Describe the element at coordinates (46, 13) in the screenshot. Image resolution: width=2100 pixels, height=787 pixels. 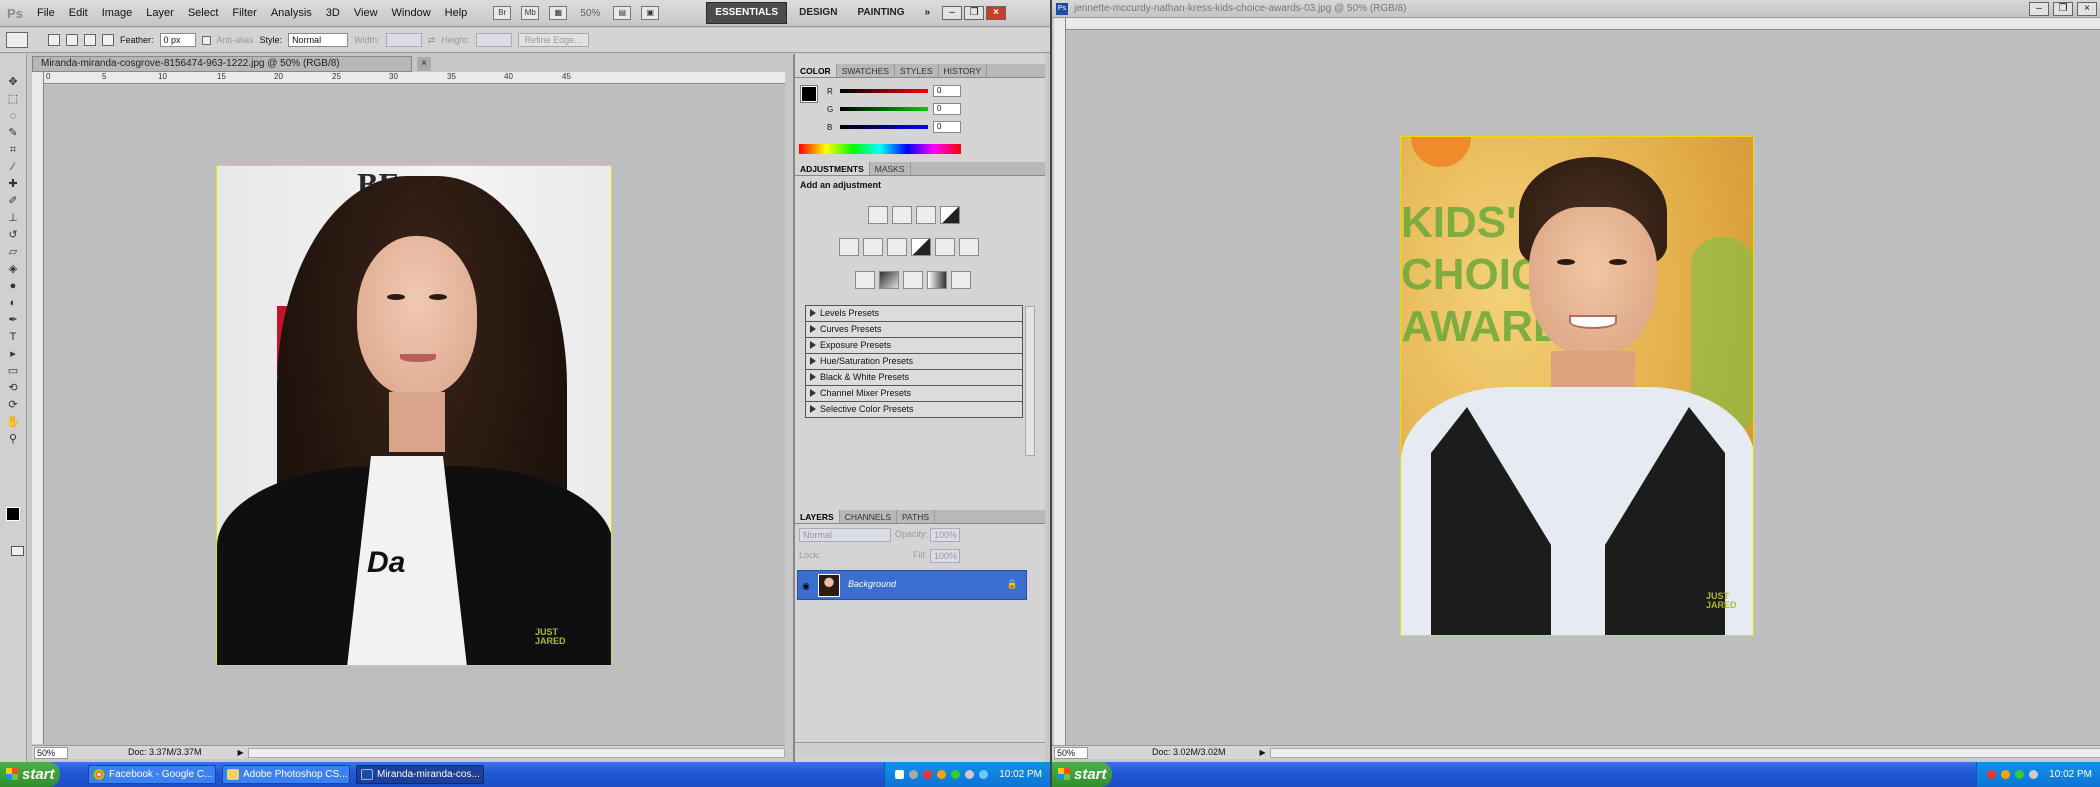
I see `menu-file: File` at that location.